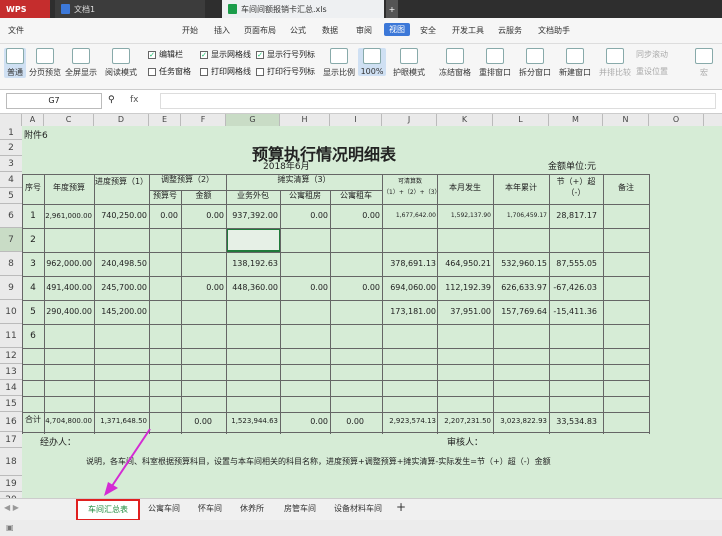  I want to click on annual-budget-cell: 962,000.00, so click(69, 263).